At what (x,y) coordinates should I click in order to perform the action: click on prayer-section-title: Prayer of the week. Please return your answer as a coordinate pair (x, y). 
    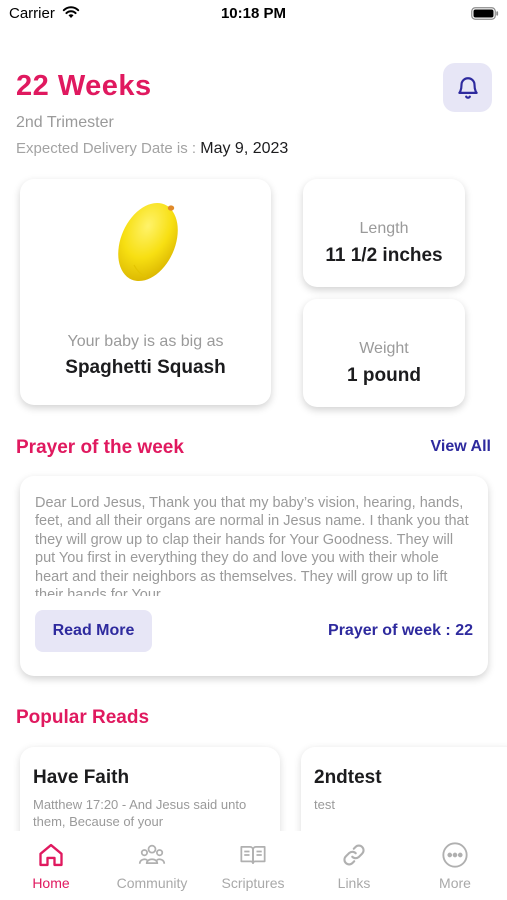
    Looking at the image, I should click on (100, 447).